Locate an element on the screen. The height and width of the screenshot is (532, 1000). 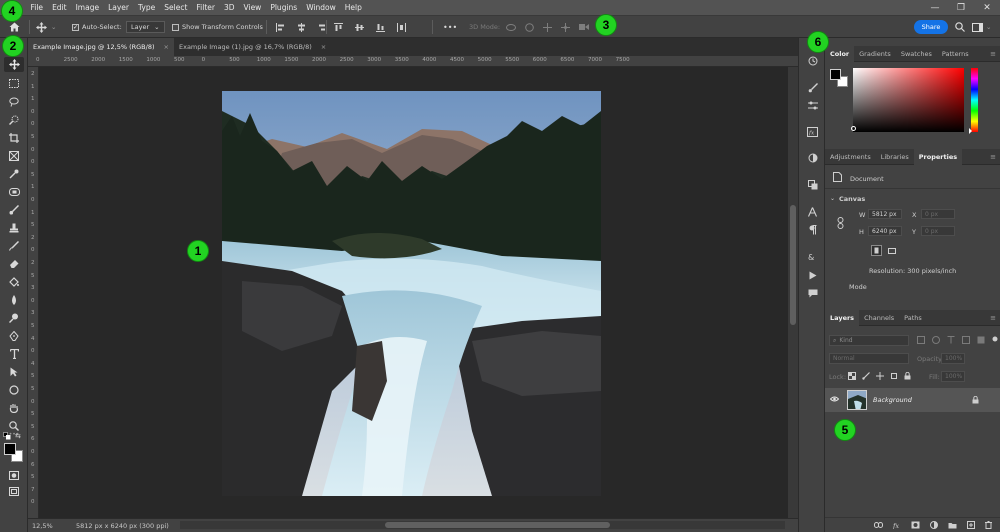
filter-pixel-icon is located at coordinates (921, 340).